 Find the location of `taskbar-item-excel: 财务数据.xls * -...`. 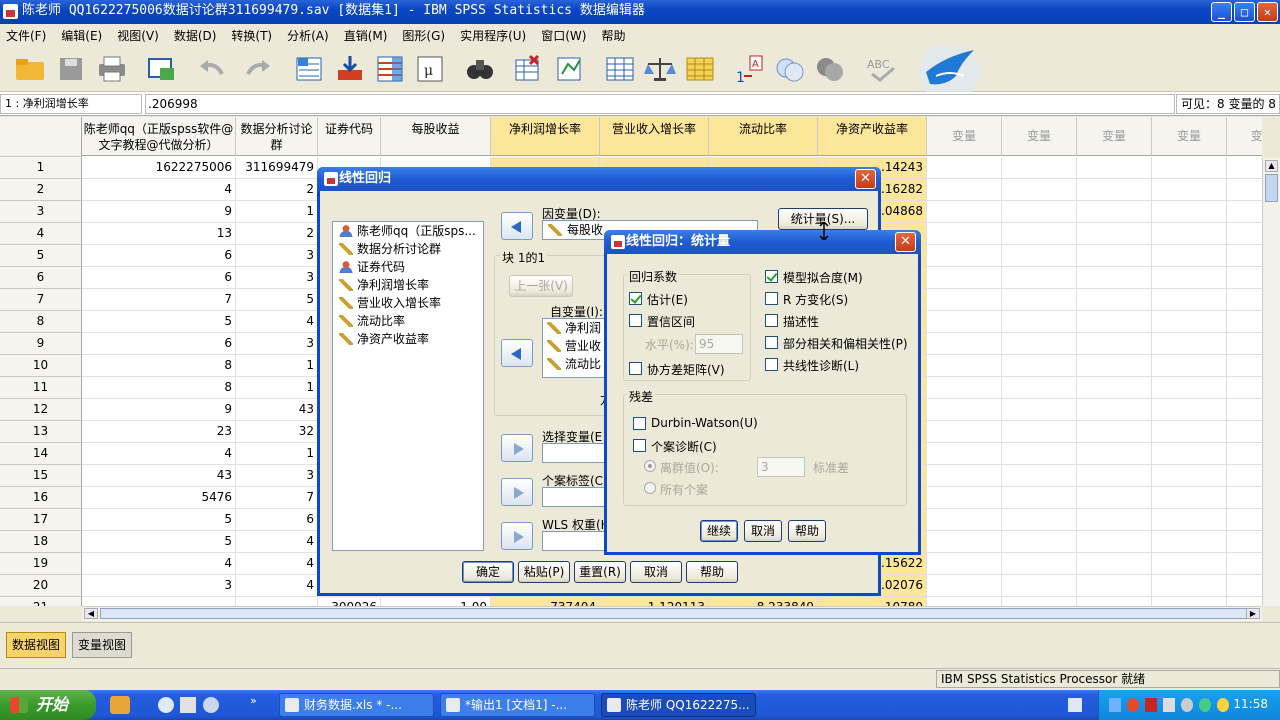

taskbar-item-excel: 财务数据.xls * -... is located at coordinates (356, 705).